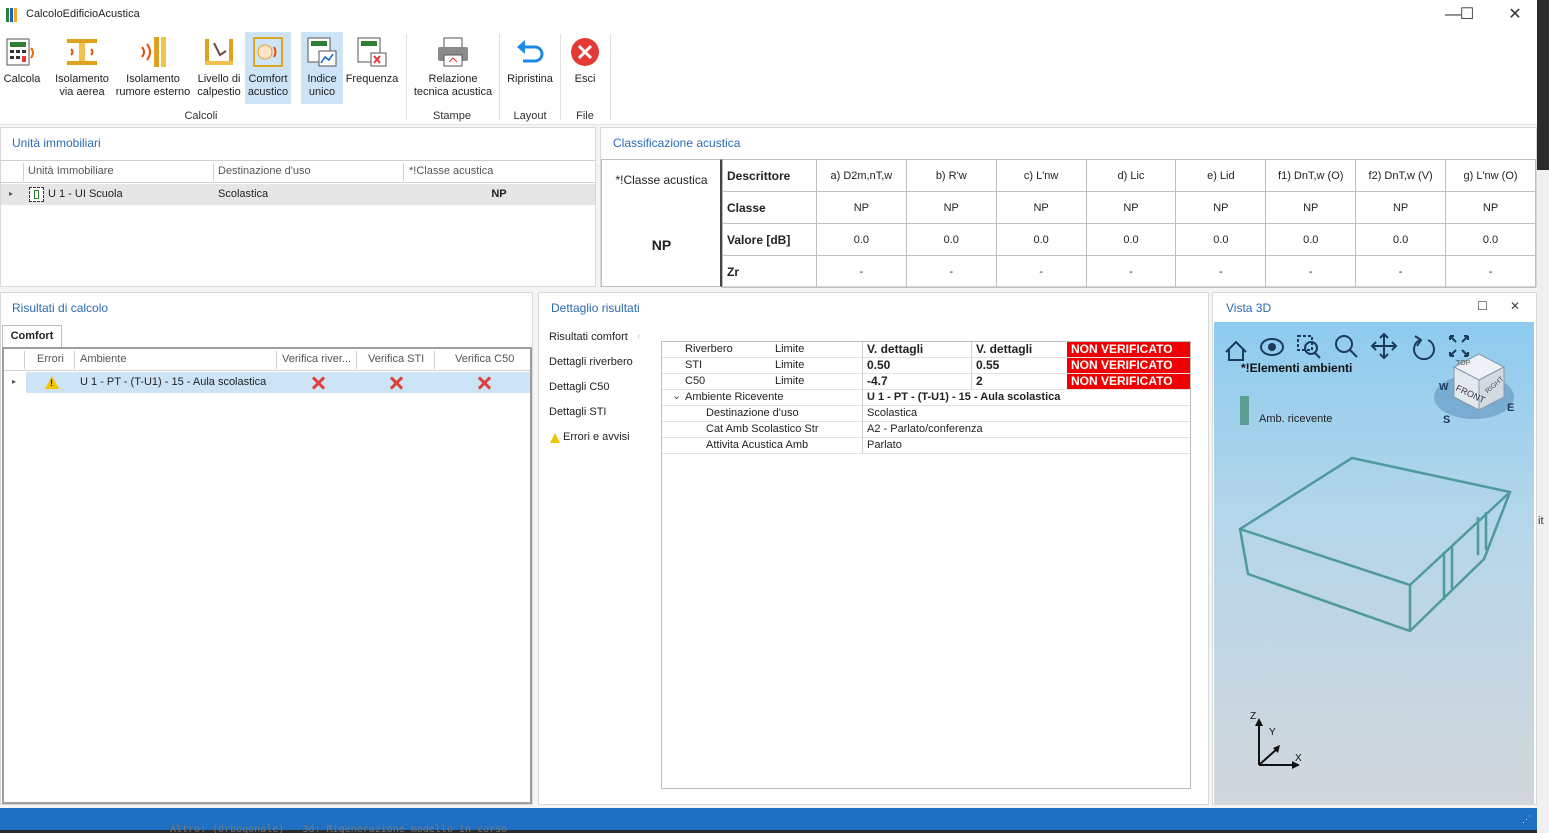  I want to click on zoom-icon, so click(1346, 346).